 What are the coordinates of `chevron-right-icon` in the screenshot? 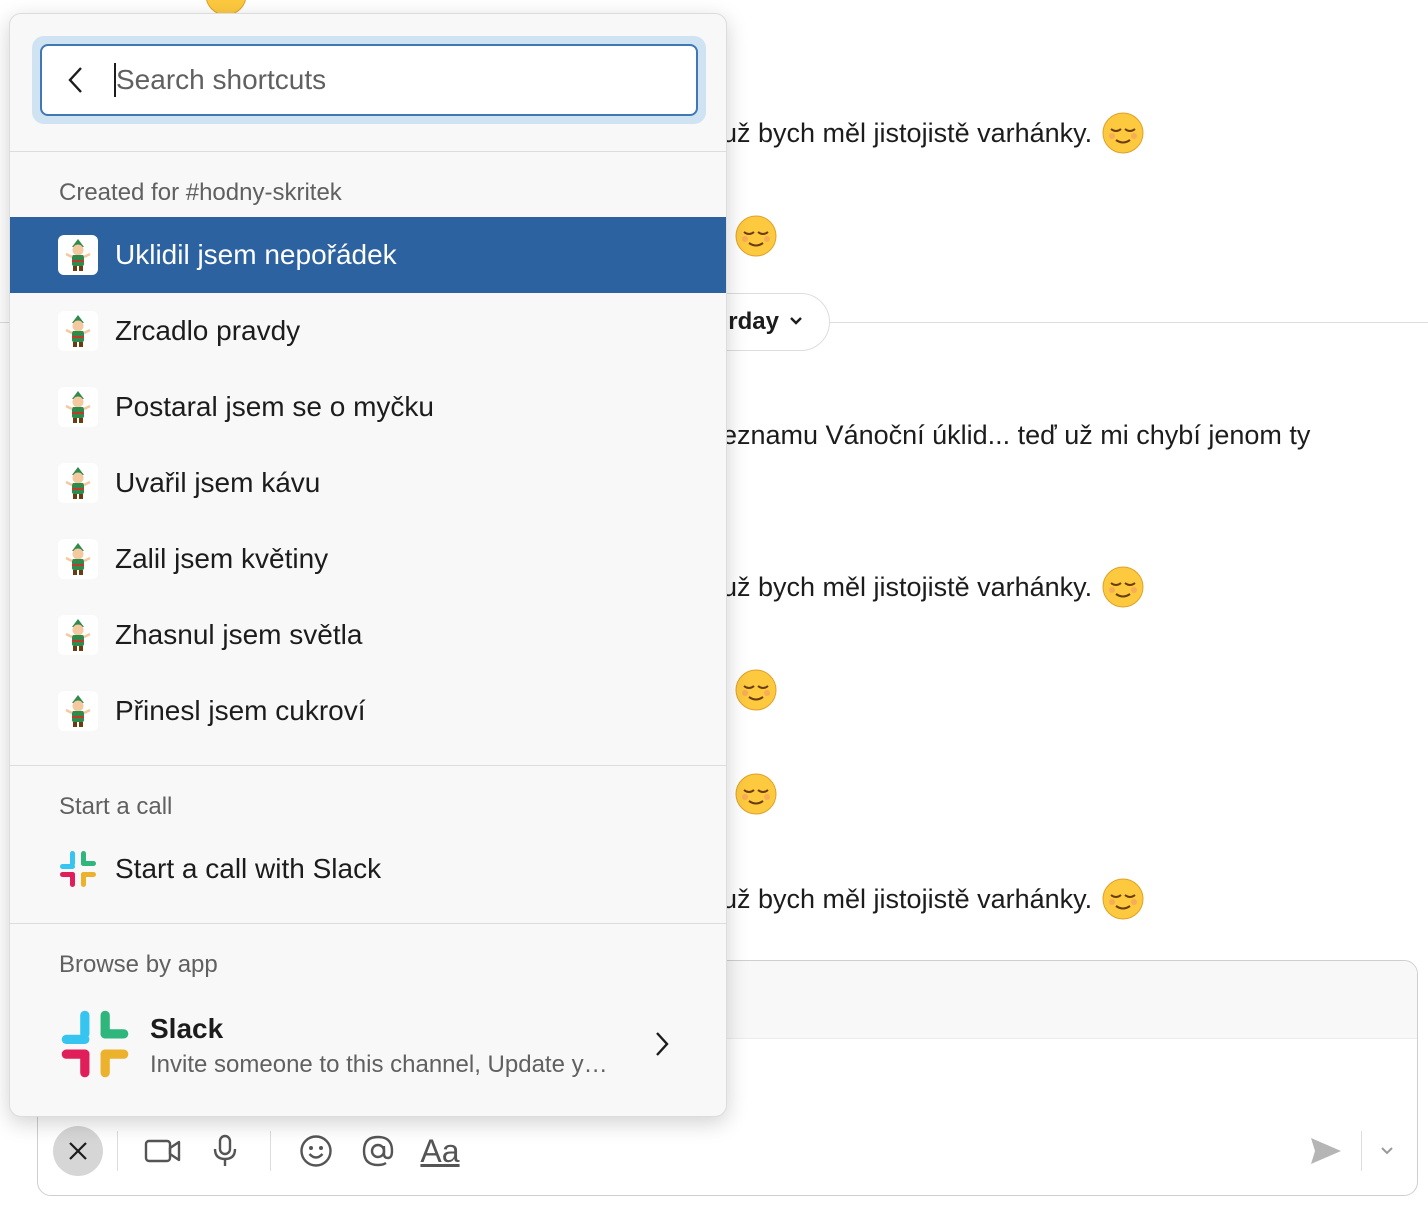 It's located at (662, 1046).